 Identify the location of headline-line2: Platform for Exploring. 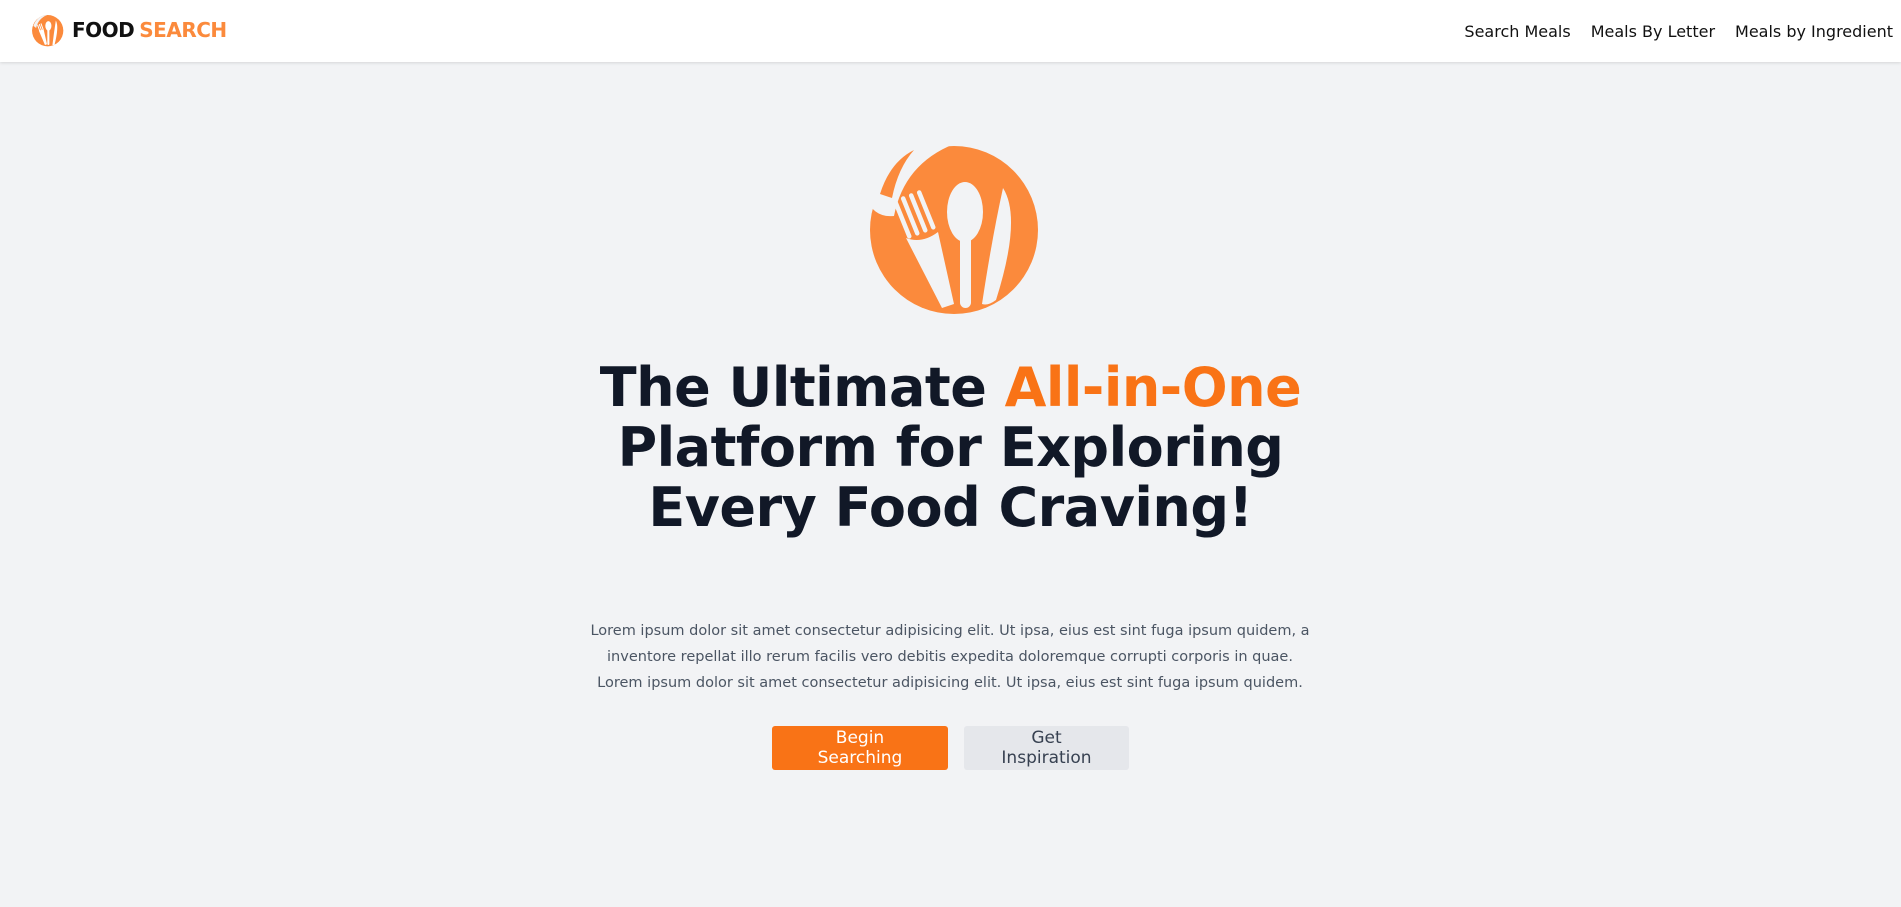
(950, 447).